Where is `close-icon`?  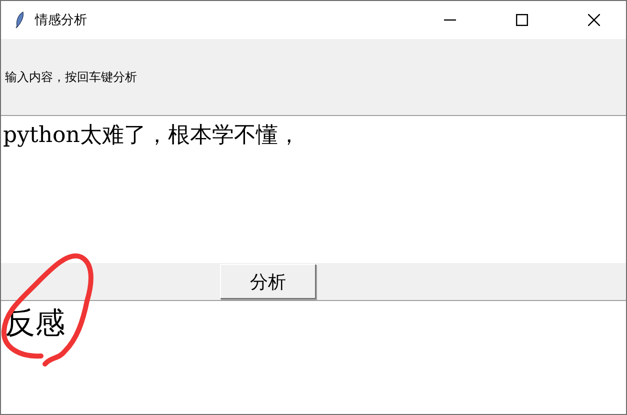 close-icon is located at coordinates (594, 20).